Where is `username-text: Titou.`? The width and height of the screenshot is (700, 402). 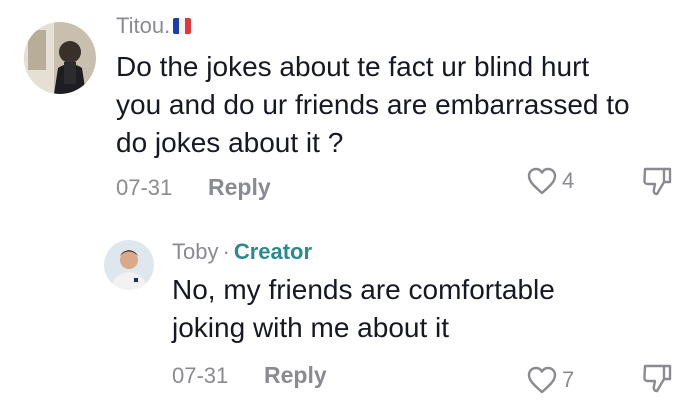
username-text: Titou. is located at coordinates (143, 25).